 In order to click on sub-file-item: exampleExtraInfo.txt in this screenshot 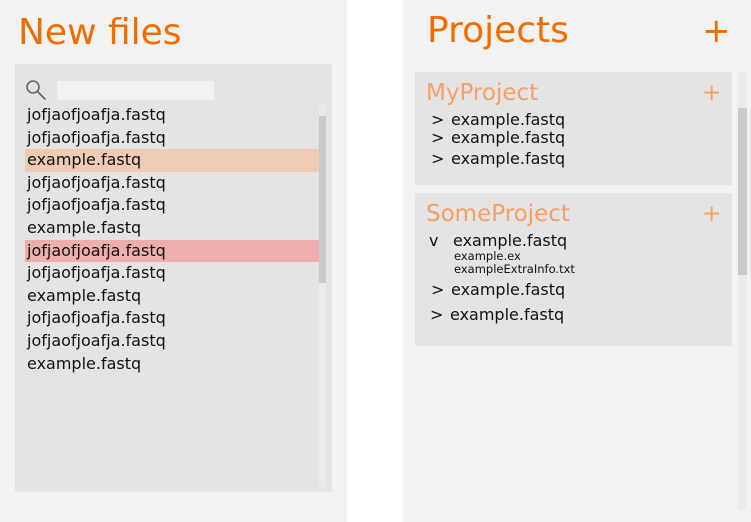, I will do `click(514, 269)`.